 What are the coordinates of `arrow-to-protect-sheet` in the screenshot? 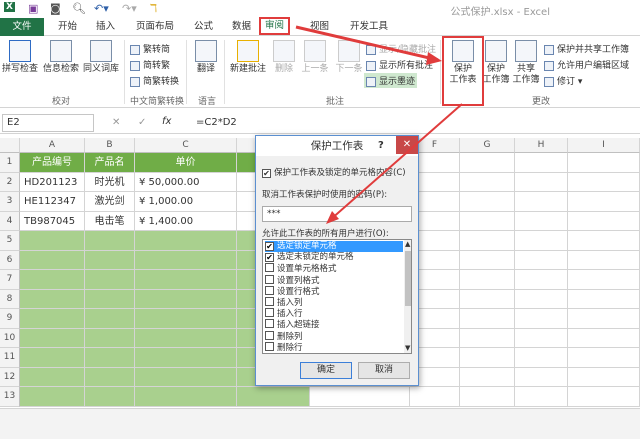 It's located at (367, 43).